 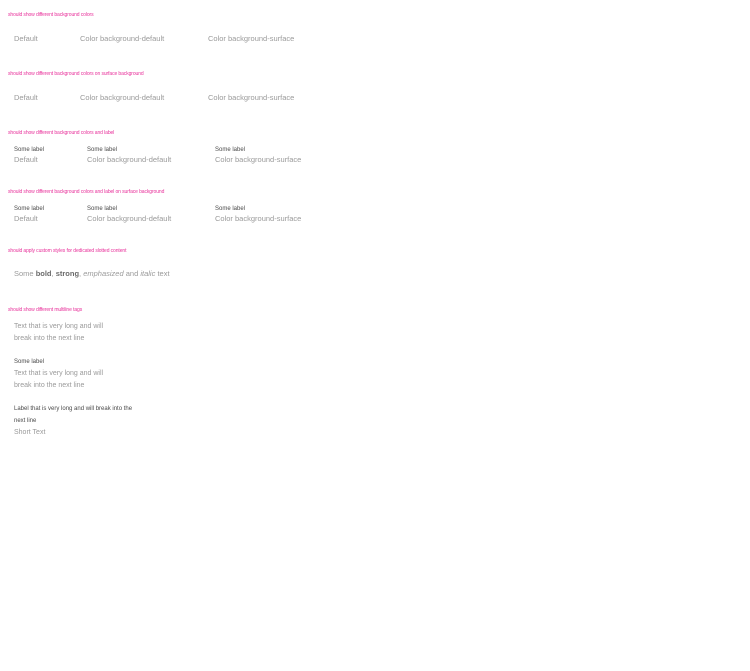 I want to click on tag-value: Short Text, so click(x=30, y=432).